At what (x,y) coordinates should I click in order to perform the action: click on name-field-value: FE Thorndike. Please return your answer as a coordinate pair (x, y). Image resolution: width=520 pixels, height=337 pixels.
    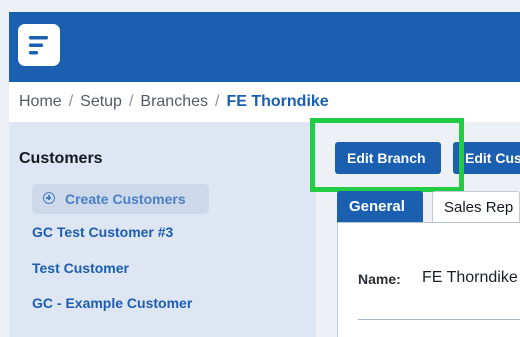
    Looking at the image, I should click on (470, 277).